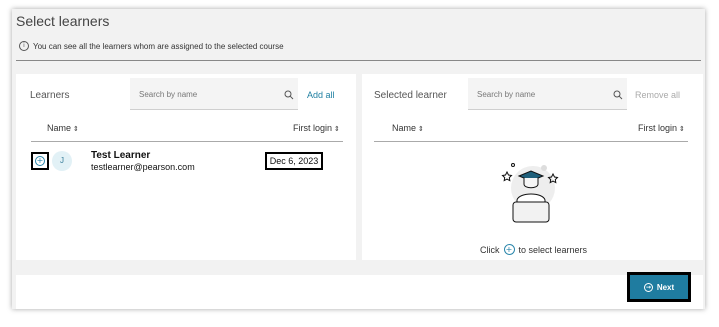 This screenshot has height=327, width=719. I want to click on dialog-footer, so click(359, 292).